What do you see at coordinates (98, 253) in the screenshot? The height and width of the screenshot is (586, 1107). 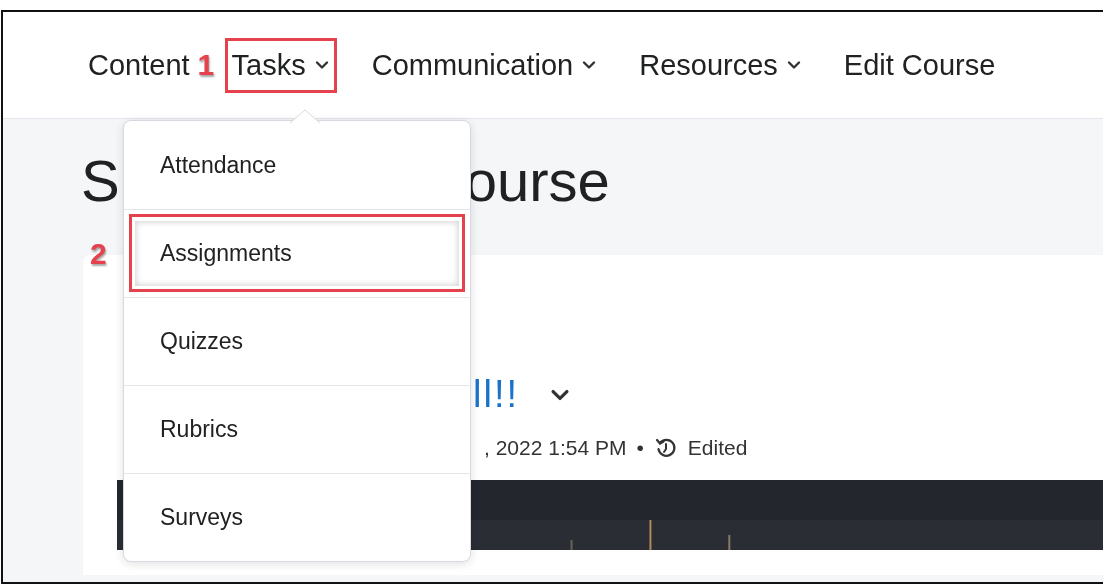 I see `step-number: 2` at bounding box center [98, 253].